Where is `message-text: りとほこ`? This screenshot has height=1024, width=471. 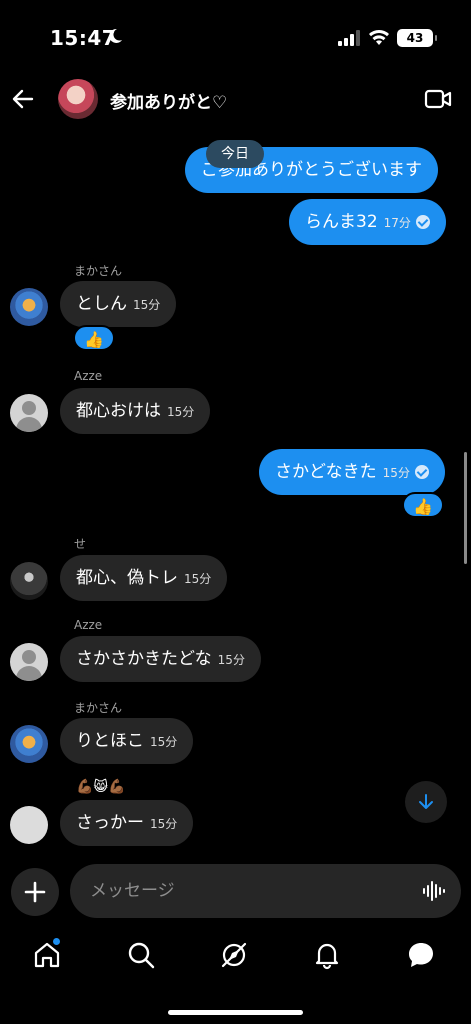 message-text: りとほこ is located at coordinates (110, 741).